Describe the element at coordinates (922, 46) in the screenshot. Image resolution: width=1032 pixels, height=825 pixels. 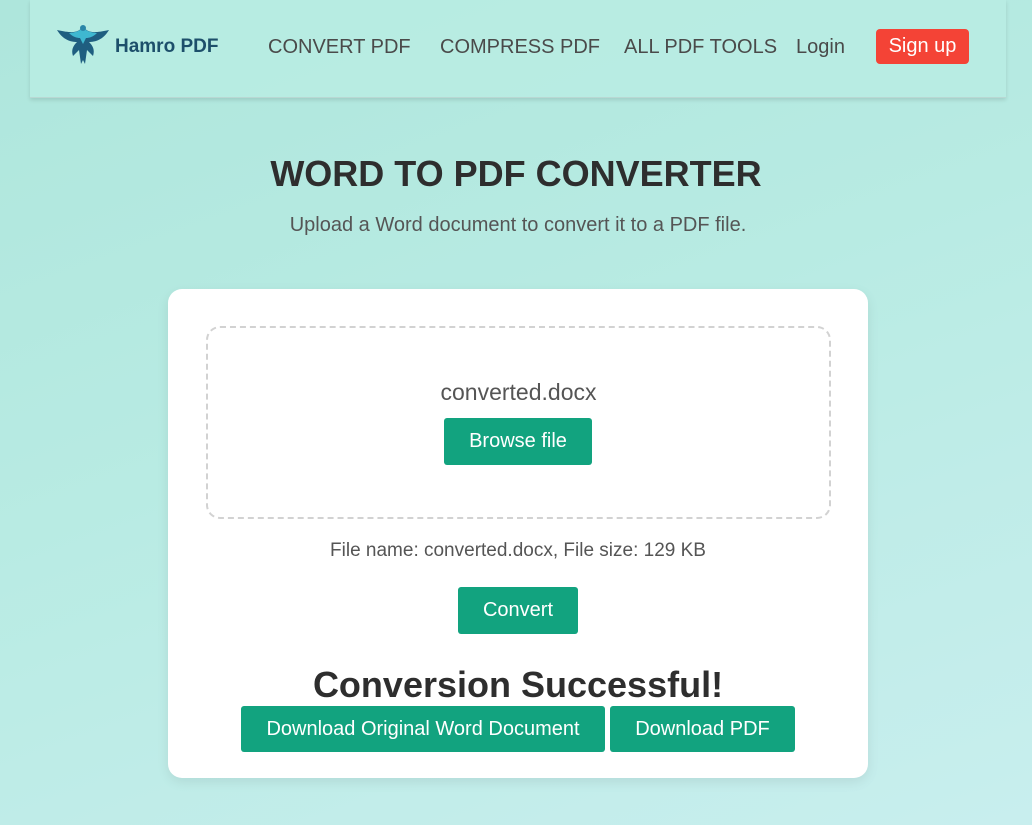
I see `signup-button: Sign up` at that location.